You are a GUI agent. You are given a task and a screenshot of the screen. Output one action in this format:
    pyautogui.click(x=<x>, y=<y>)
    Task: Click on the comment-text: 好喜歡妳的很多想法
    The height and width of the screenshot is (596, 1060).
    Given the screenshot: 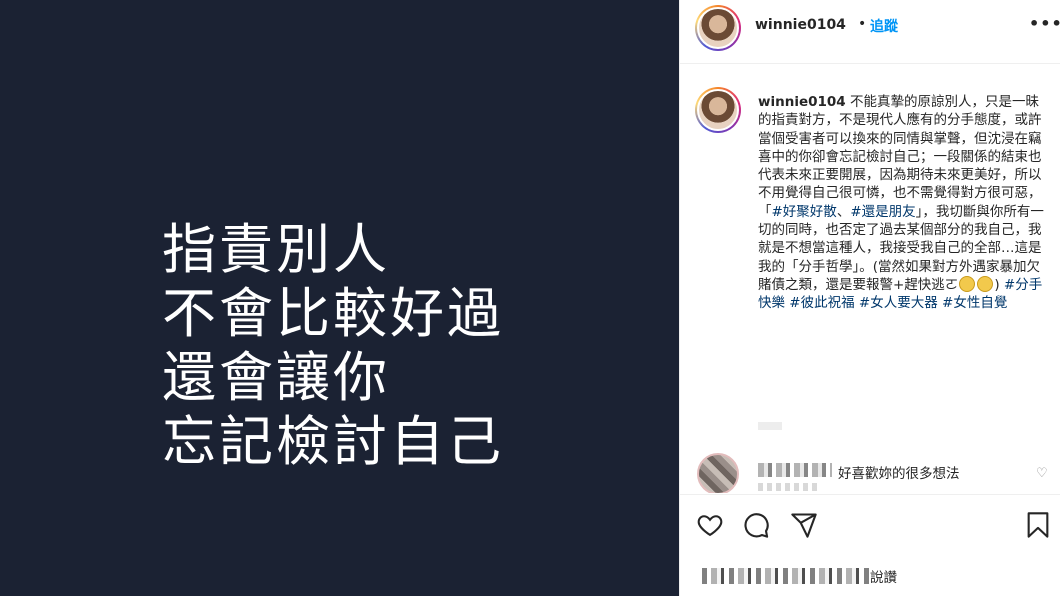 What is the action you would take?
    pyautogui.click(x=899, y=474)
    